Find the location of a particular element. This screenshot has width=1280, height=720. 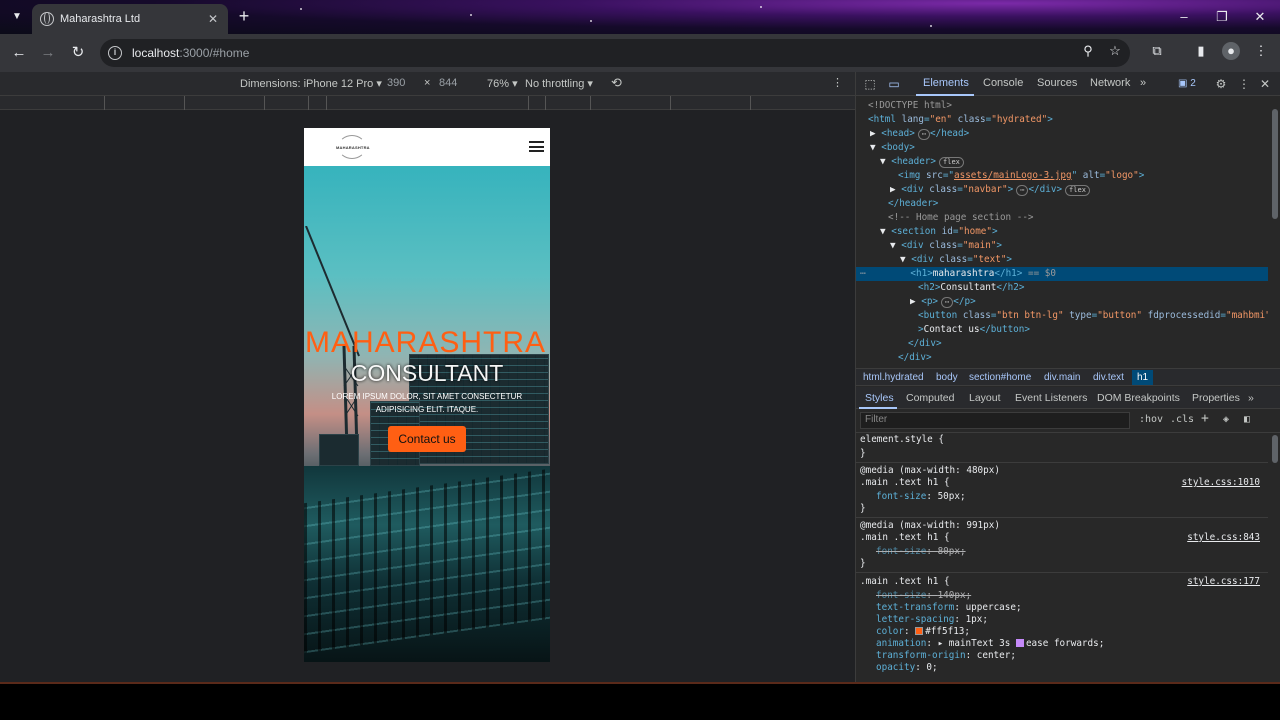

class-toggle: .cls is located at coordinates (1182, 419).